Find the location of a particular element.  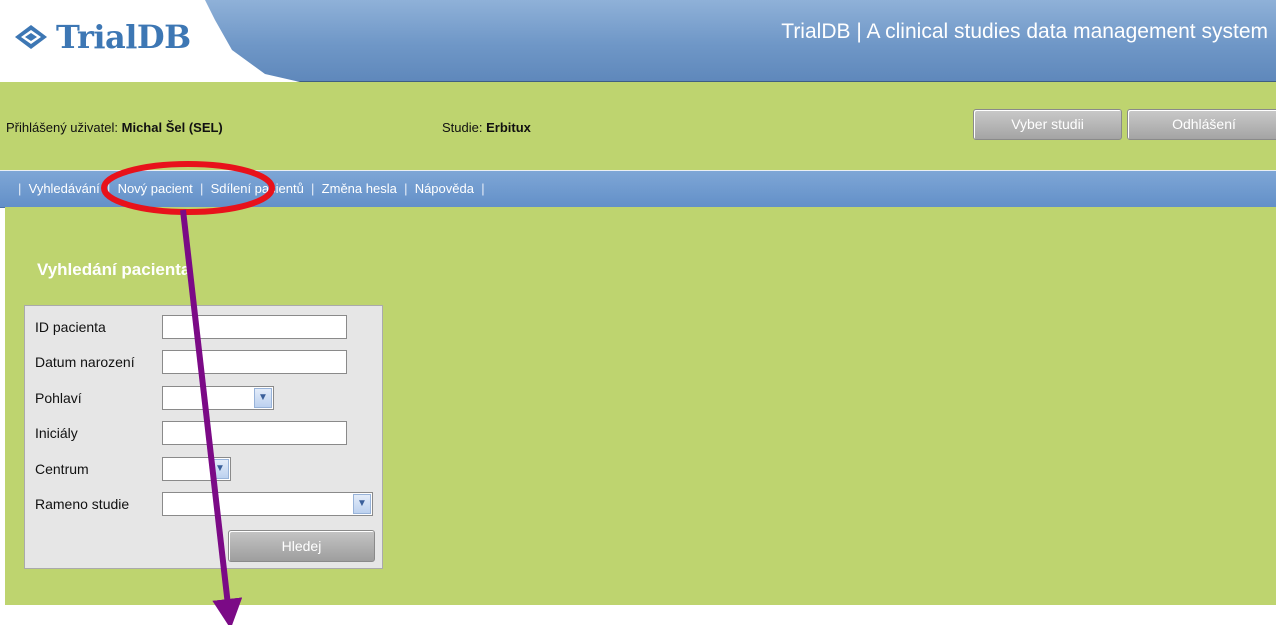

nav-item-change-password: Změna hesla is located at coordinates (359, 188).